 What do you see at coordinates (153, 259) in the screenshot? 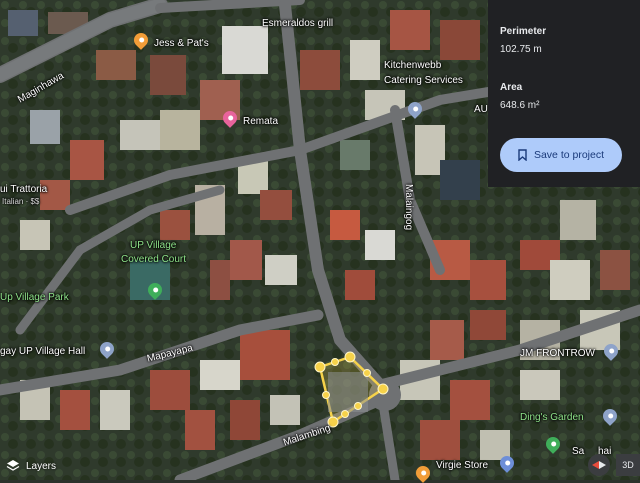
I see `place-label-covered-court-line2: Covered Court` at bounding box center [153, 259].